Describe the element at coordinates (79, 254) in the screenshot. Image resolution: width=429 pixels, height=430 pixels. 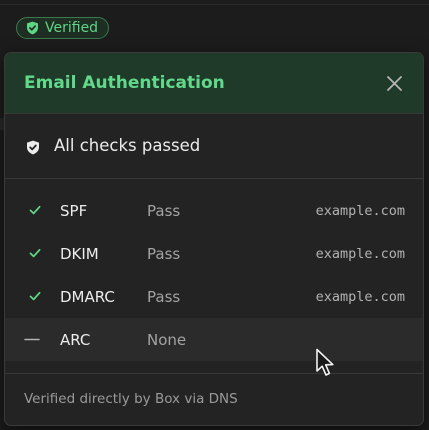
I see `check-name: DKIM` at that location.